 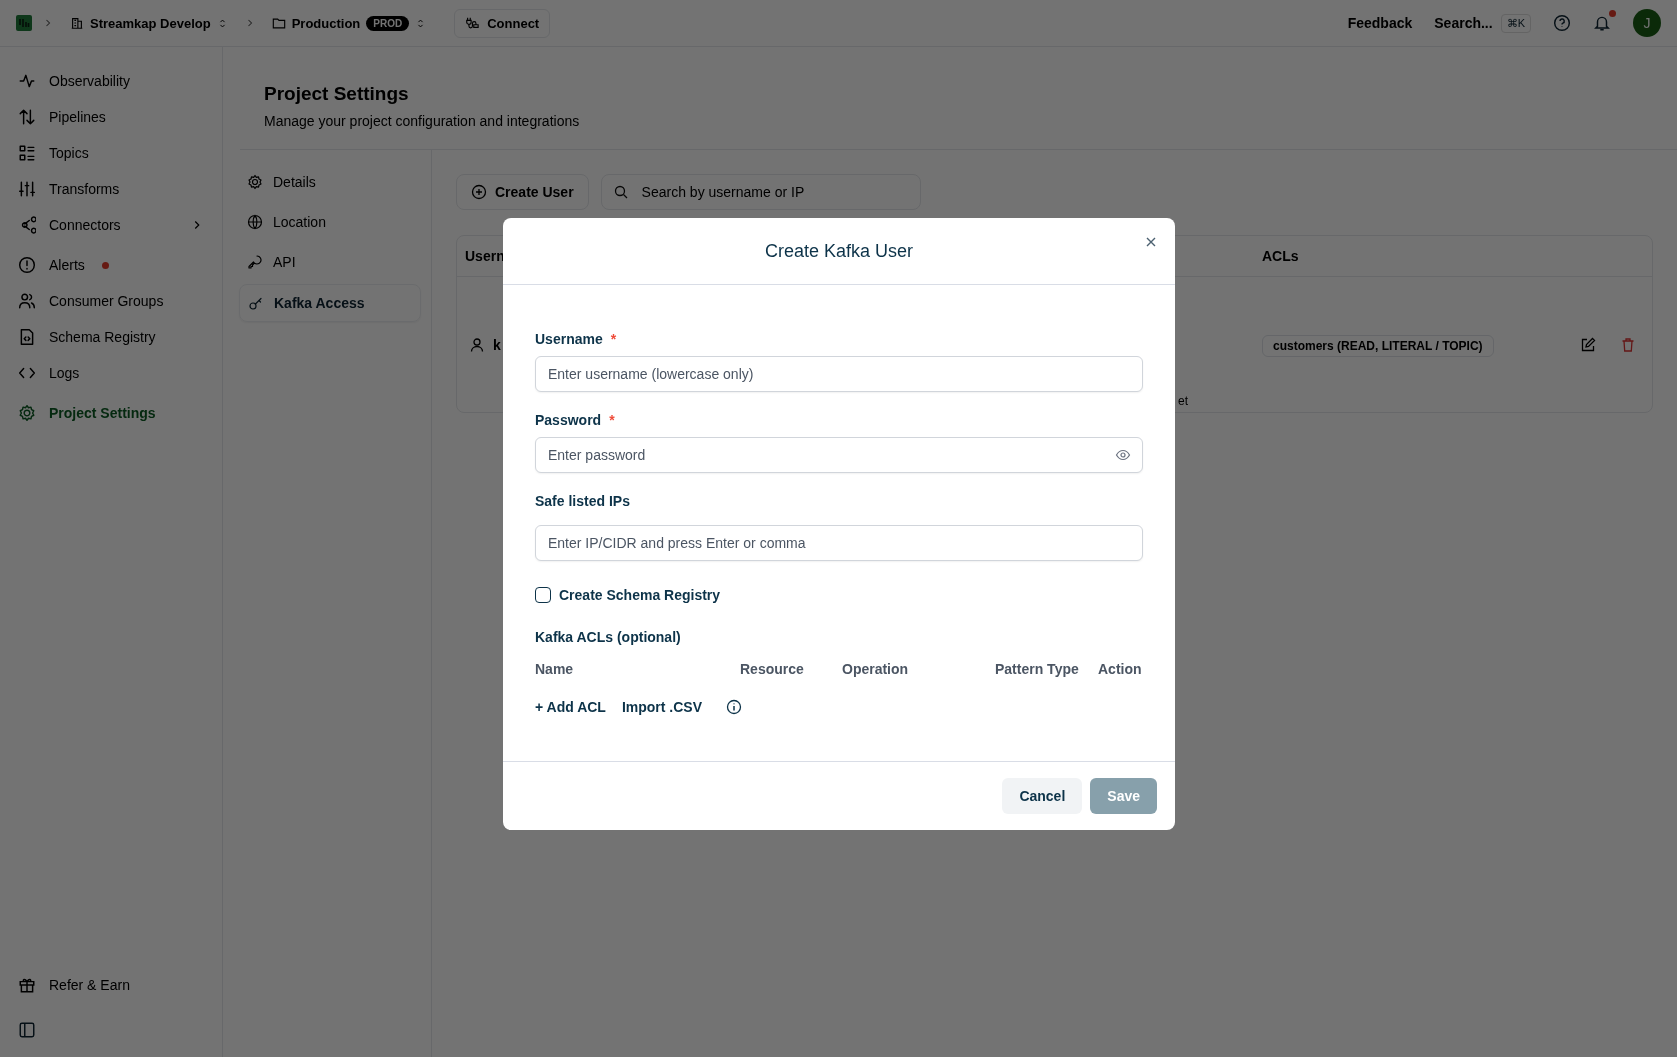 What do you see at coordinates (479, 192) in the screenshot?
I see `plus-circle-icon` at bounding box center [479, 192].